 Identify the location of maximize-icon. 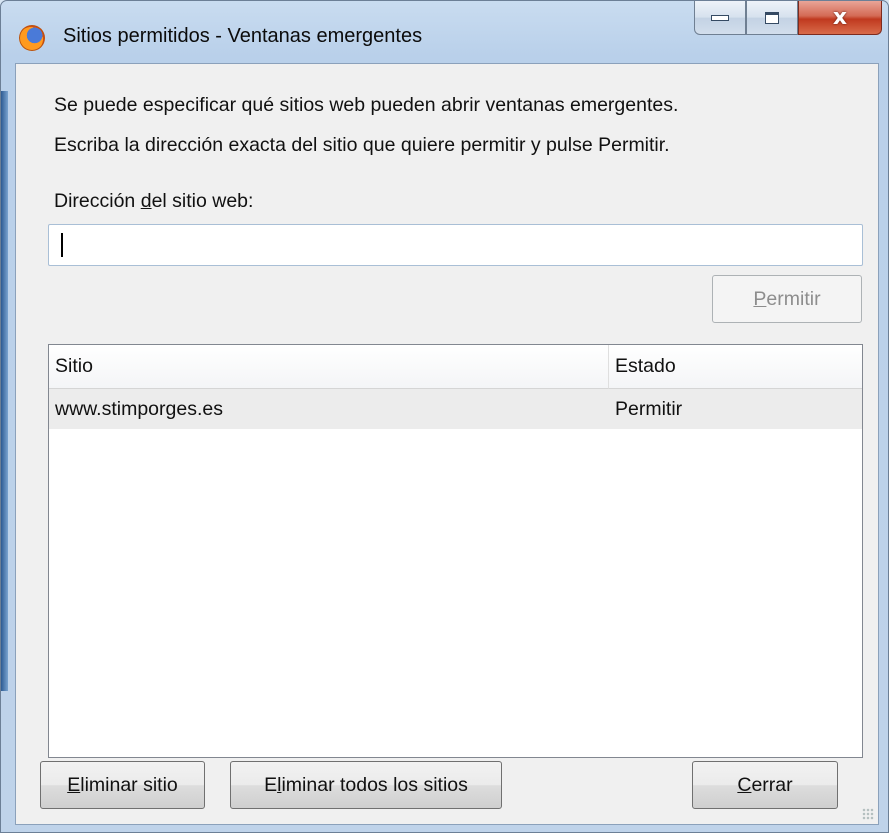
(772, 17).